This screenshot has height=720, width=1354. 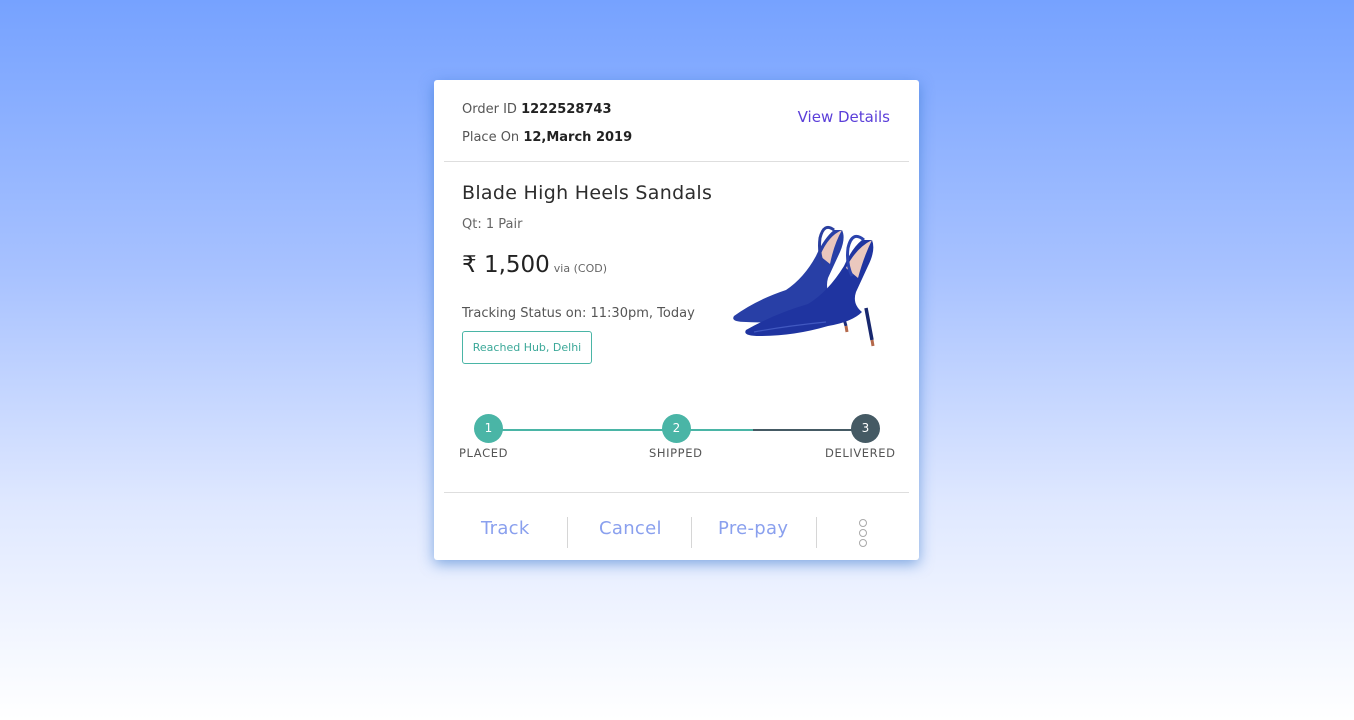 I want to click on step-shipped-label: SHIPPED, so click(x=676, y=453).